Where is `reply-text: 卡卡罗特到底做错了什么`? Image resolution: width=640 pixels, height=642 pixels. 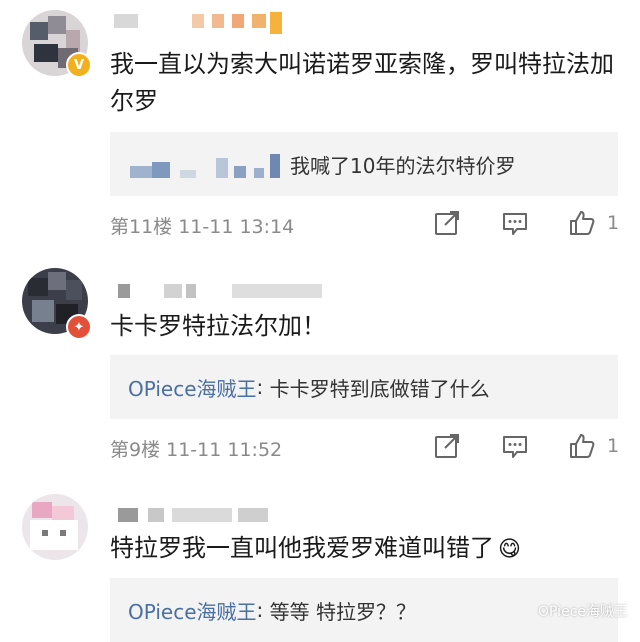 reply-text: 卡卡罗特到底做错了什么 is located at coordinates (379, 388).